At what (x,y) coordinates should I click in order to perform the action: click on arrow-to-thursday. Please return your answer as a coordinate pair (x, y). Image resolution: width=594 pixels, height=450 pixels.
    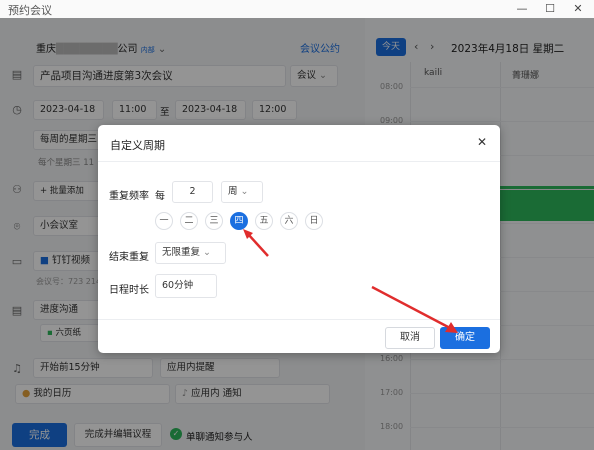
    Looking at the image, I should click on (258, 245).